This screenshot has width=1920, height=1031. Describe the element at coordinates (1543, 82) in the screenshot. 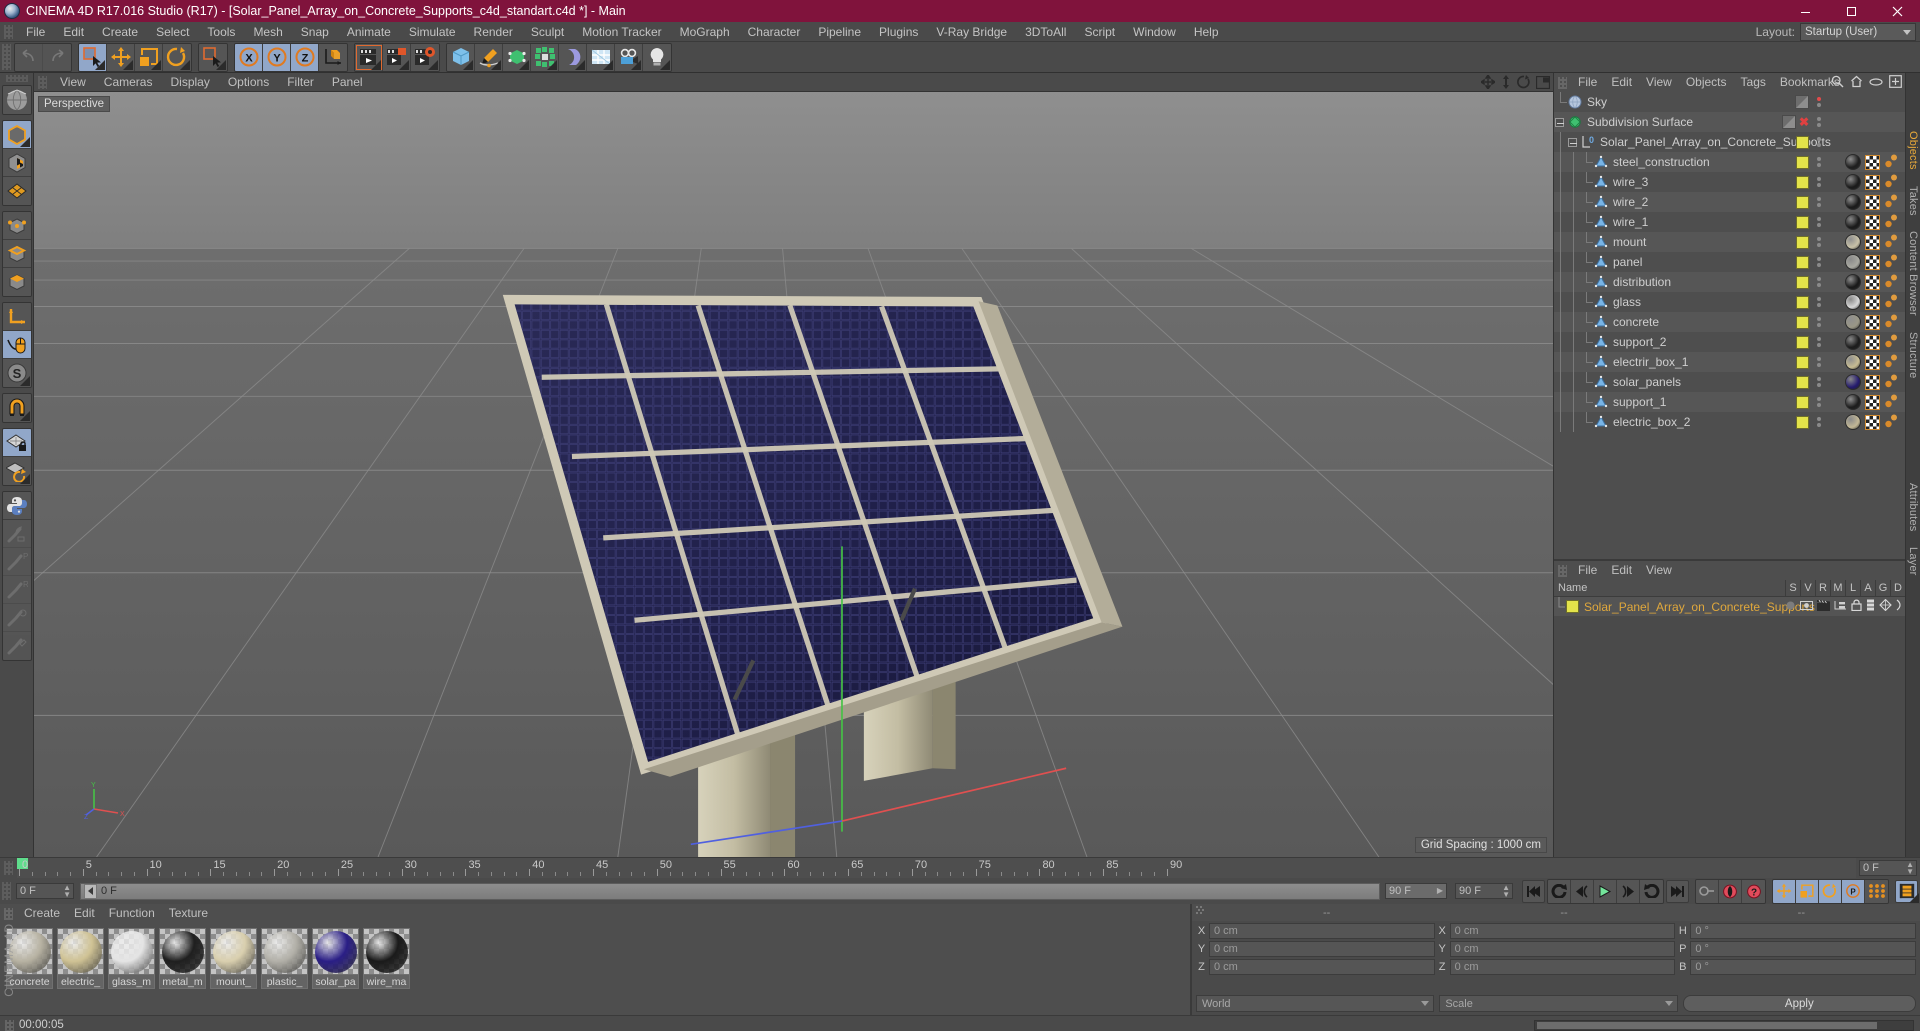

I see `viewport-maximize-icon` at that location.